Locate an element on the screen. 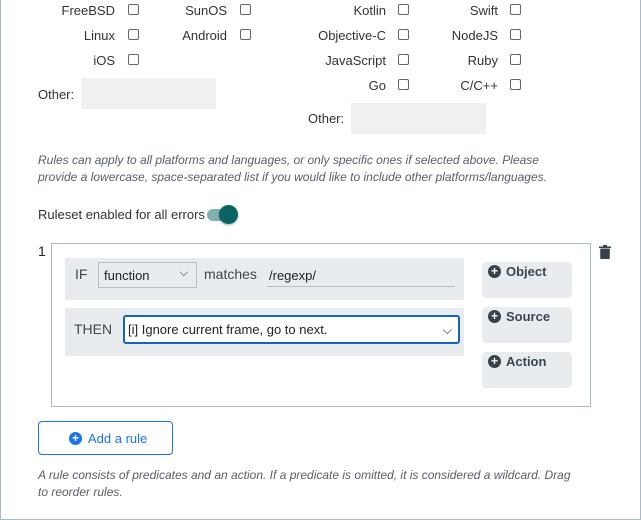 The height and width of the screenshot is (520, 641). add-source-button: + Source is located at coordinates (527, 325).